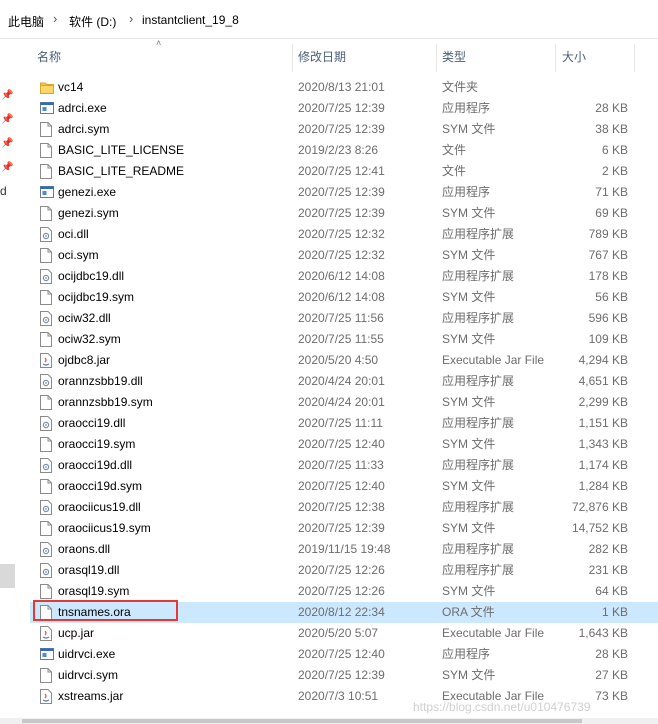 The image size is (658, 724). What do you see at coordinates (493, 360) in the screenshot?
I see `file-type: Executable Jar File` at bounding box center [493, 360].